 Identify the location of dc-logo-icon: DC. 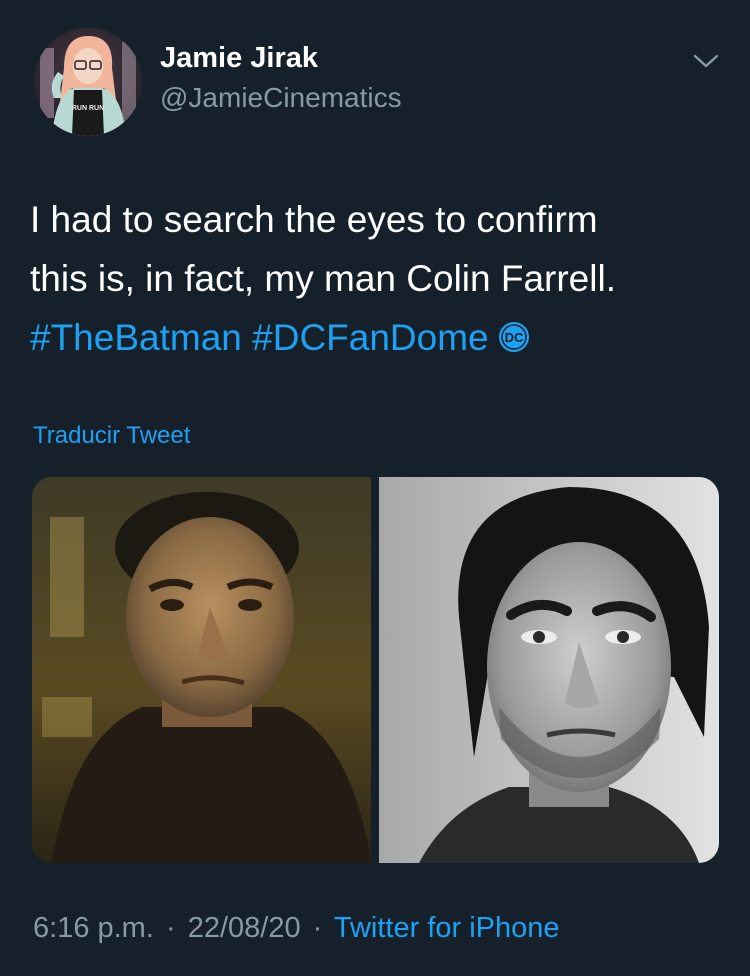
(513, 337).